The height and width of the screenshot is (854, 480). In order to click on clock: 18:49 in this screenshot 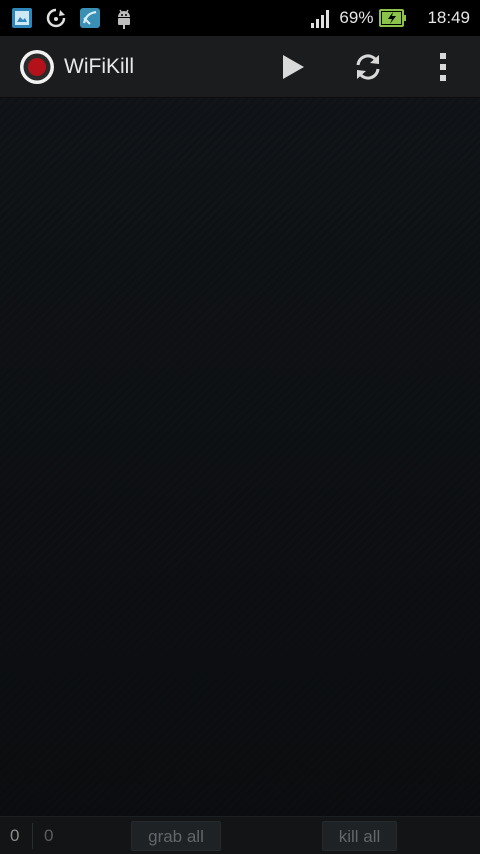, I will do `click(448, 17)`.